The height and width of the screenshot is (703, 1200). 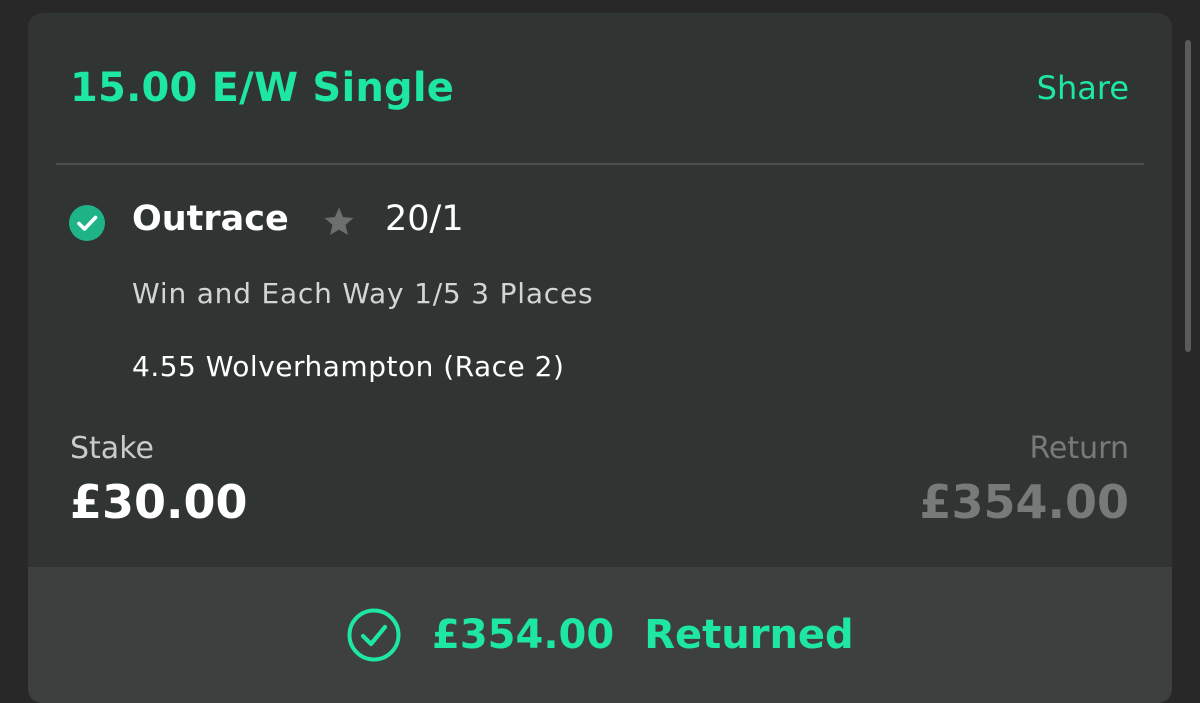 I want to click on market-description: Win and Each Way 1/5 3 Places, so click(x=363, y=293).